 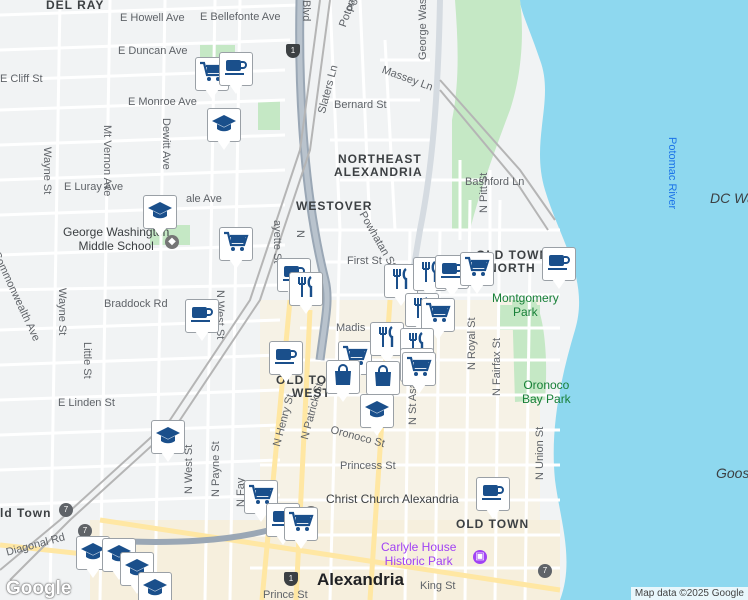 I want to click on museum-icon: ▣, so click(x=480, y=557).